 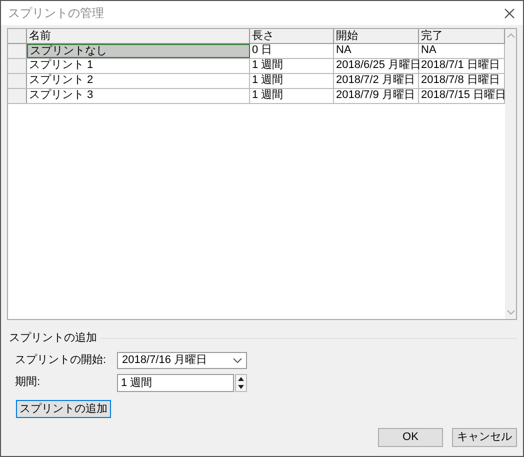 What do you see at coordinates (138, 66) in the screenshot?
I see `table-cell: スプリント 1` at bounding box center [138, 66].